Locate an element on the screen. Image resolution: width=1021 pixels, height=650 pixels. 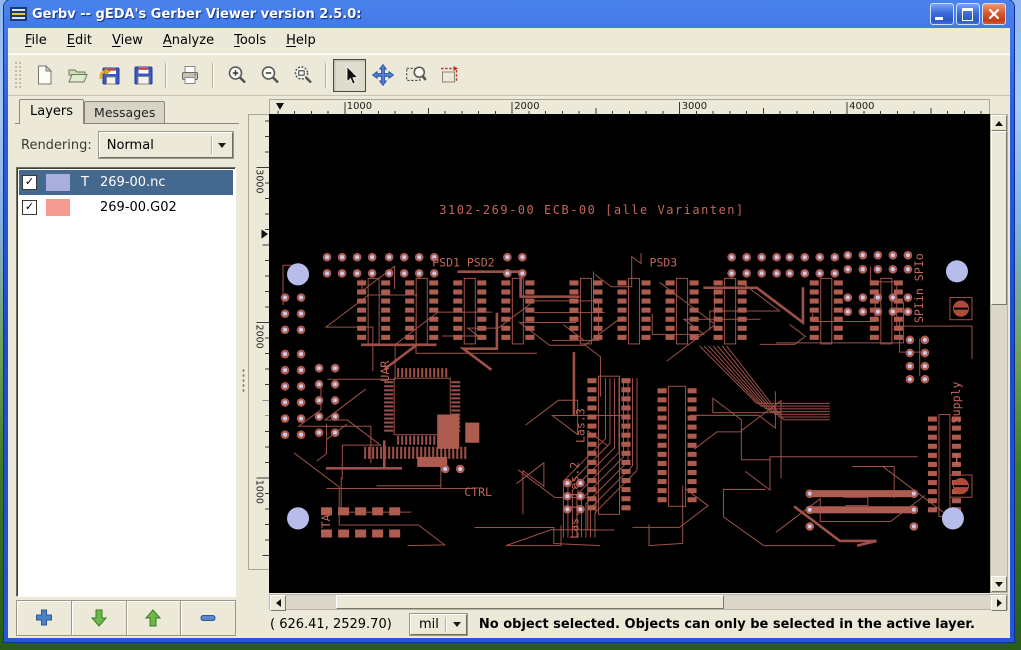
add-layer-button is located at coordinates (44, 618).